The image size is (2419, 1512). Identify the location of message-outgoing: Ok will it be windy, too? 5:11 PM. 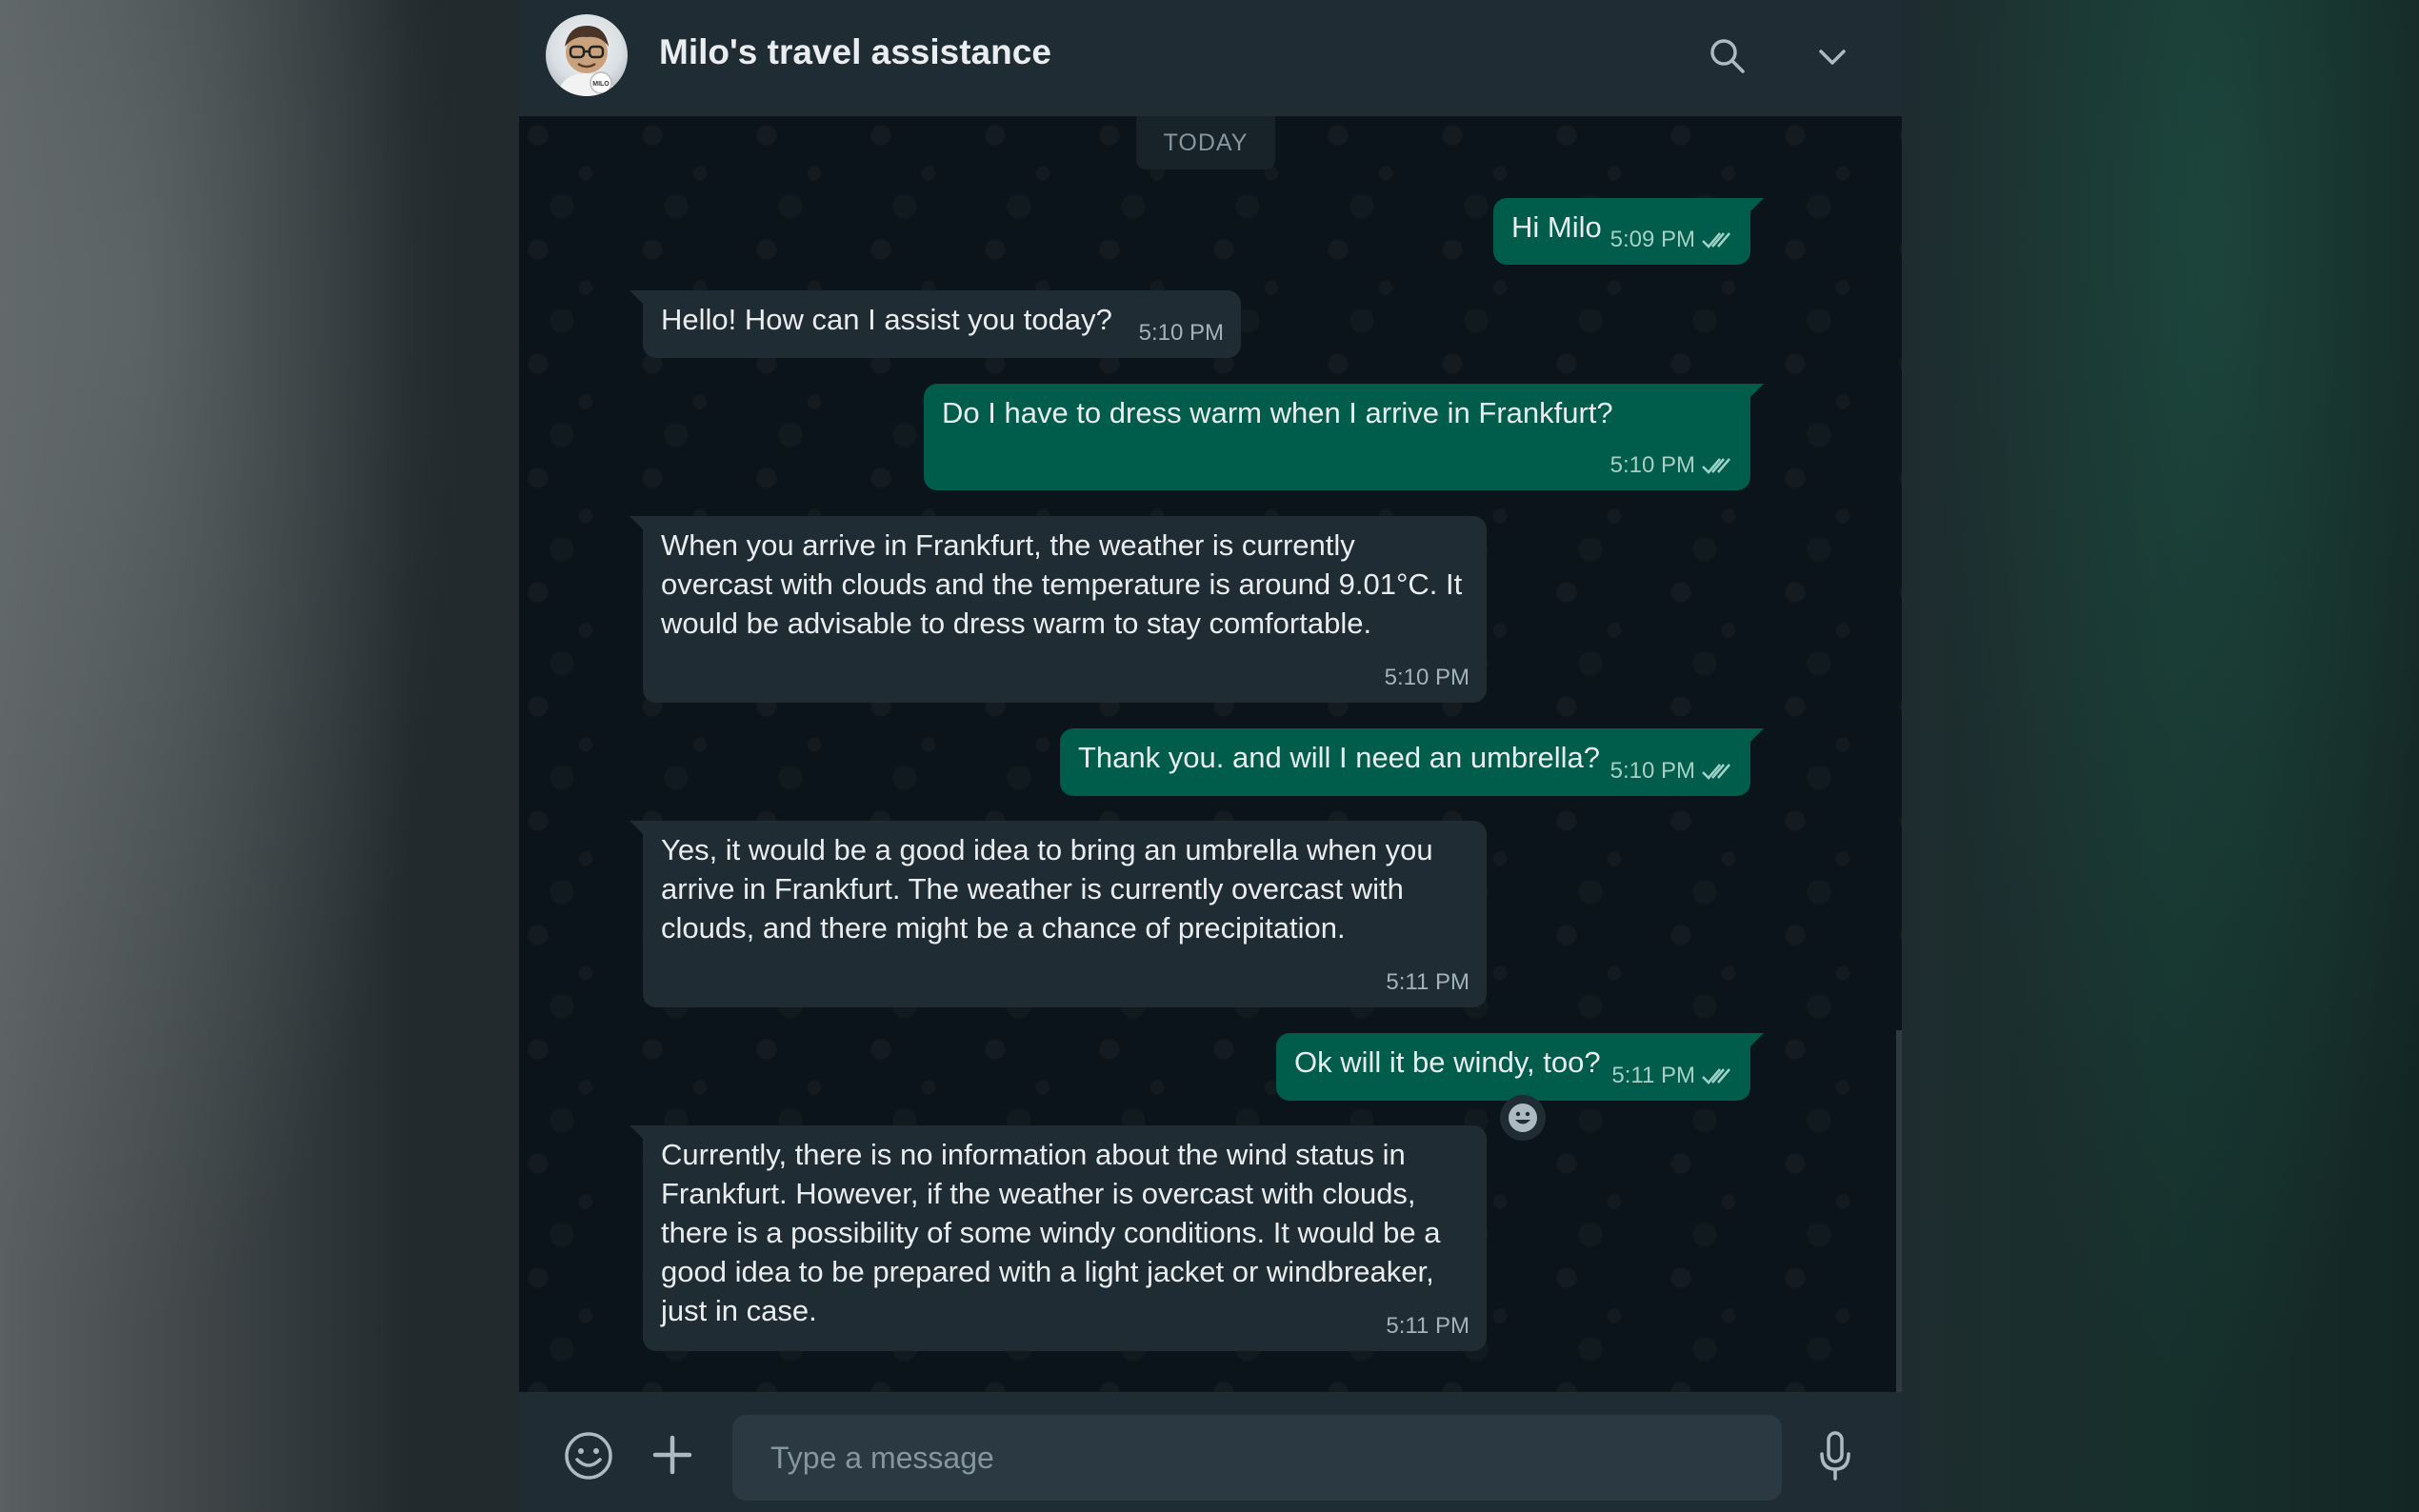
(1520, 1067).